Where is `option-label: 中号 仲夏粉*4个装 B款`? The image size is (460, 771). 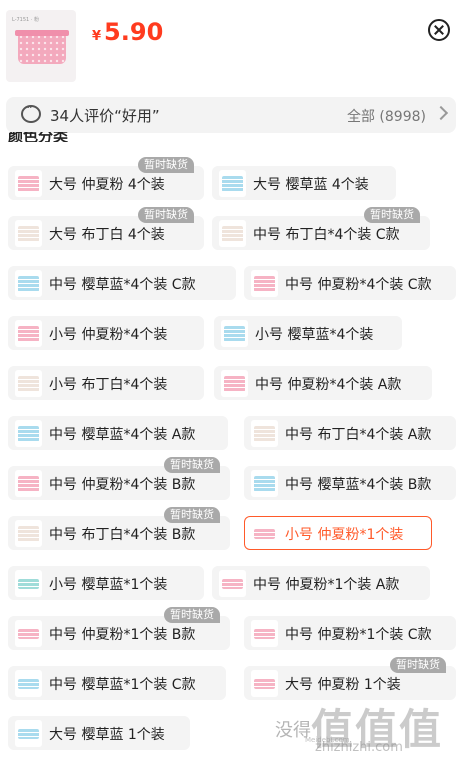
option-label: 中号 仲夏粉*4个装 B款 is located at coordinates (122, 485).